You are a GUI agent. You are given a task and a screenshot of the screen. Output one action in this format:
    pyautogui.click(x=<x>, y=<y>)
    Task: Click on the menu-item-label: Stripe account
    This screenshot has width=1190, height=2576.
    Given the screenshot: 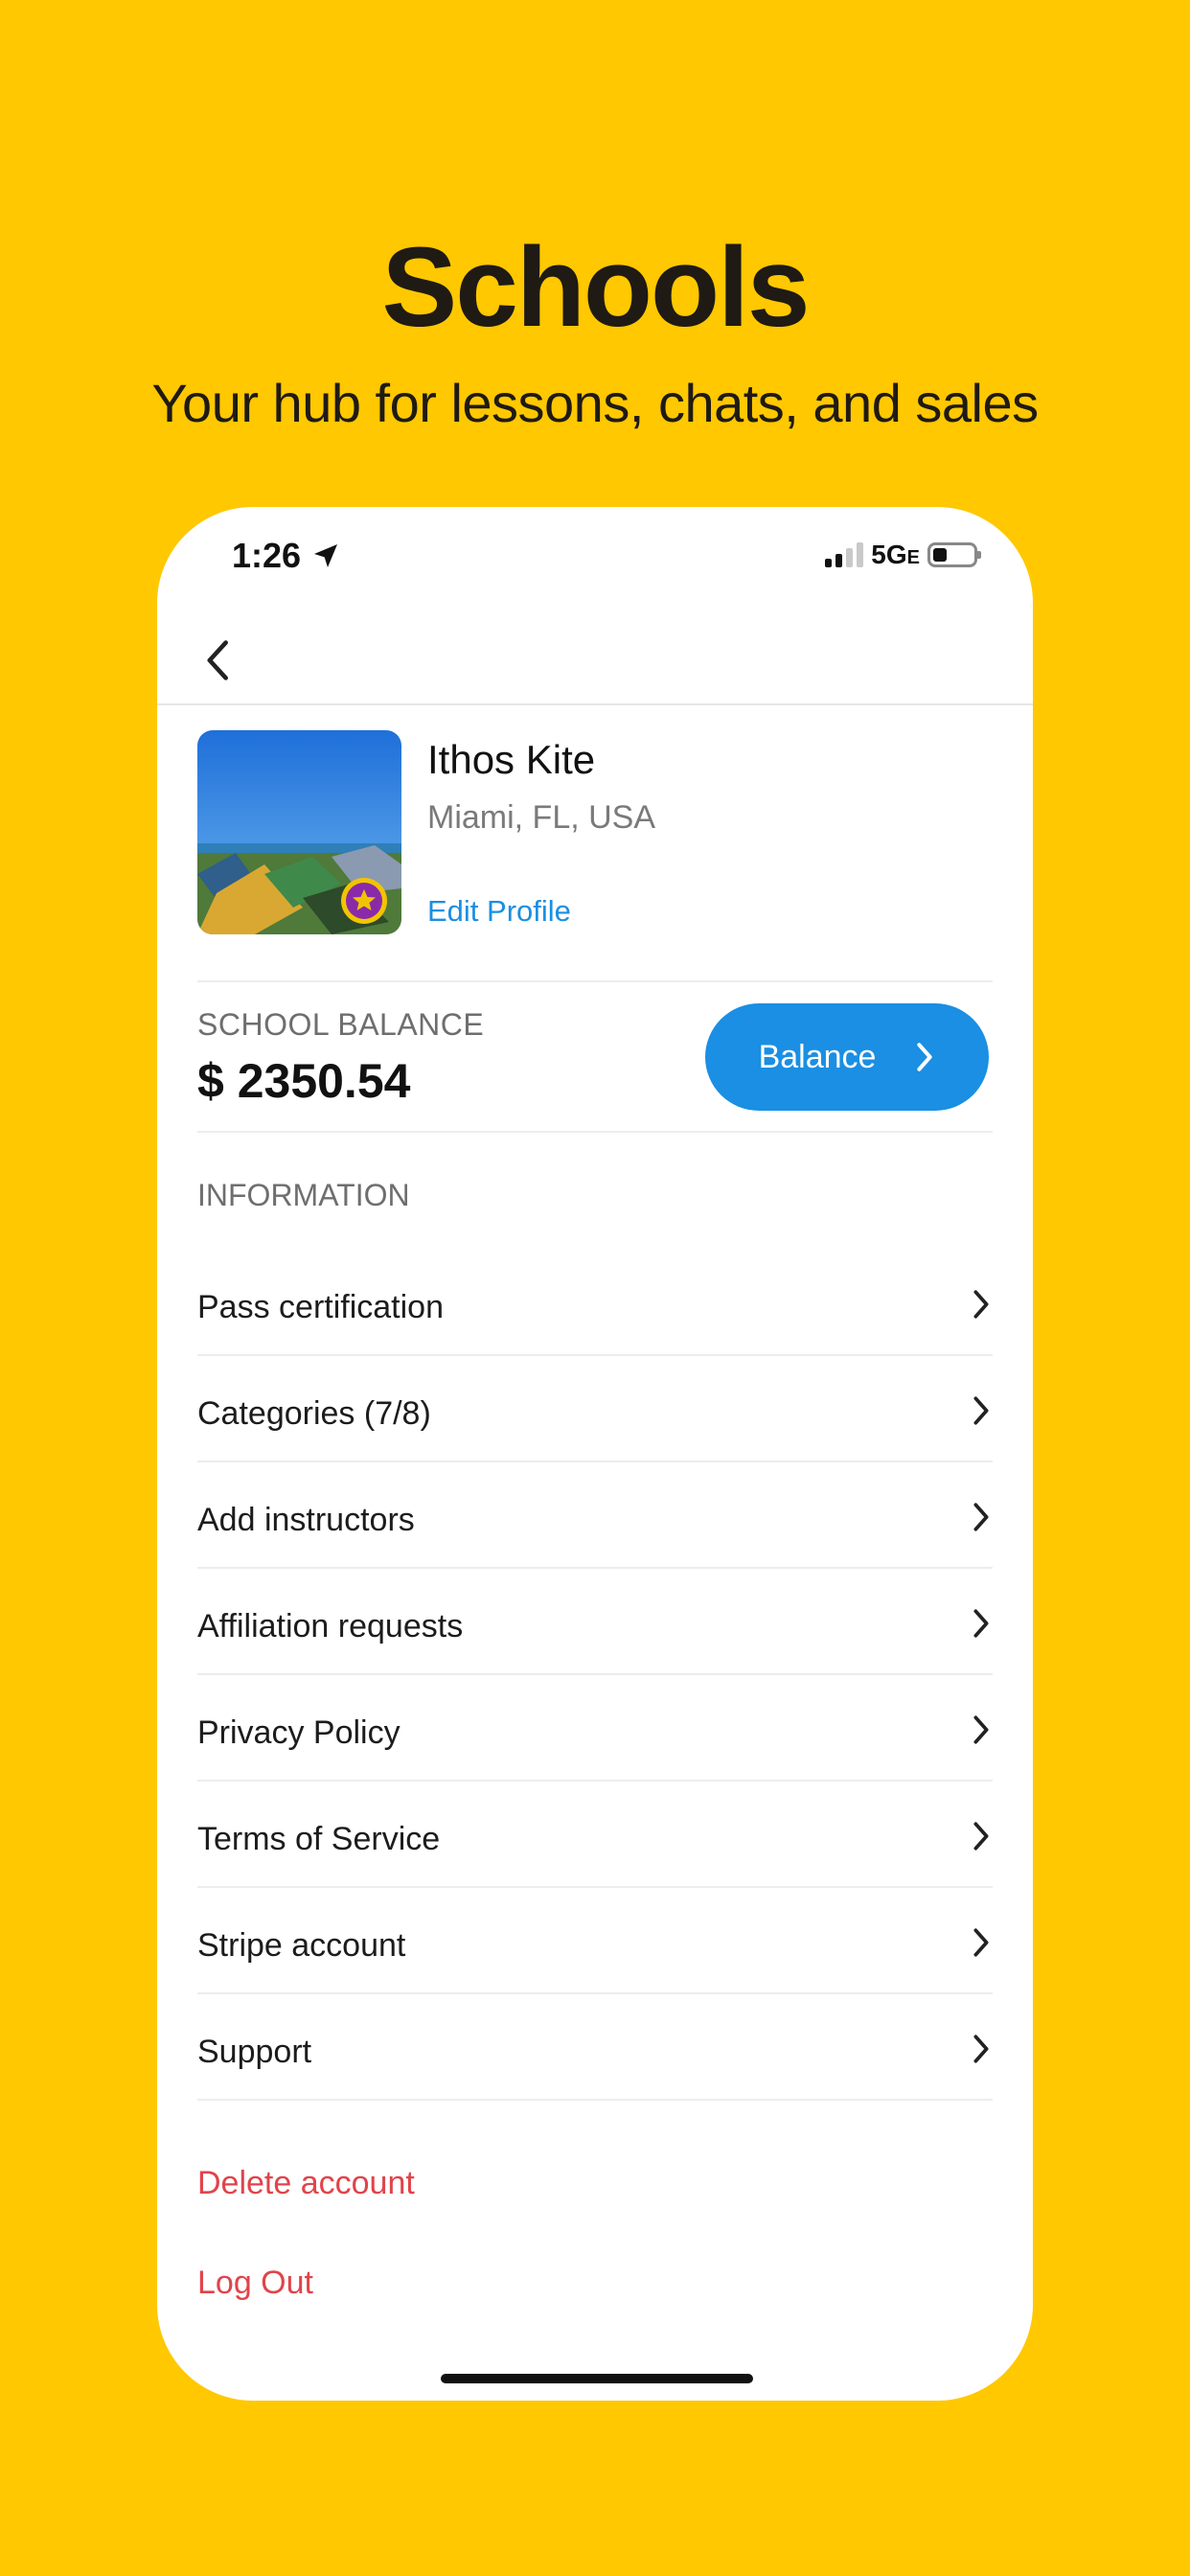 What is the action you would take?
    pyautogui.click(x=302, y=1945)
    